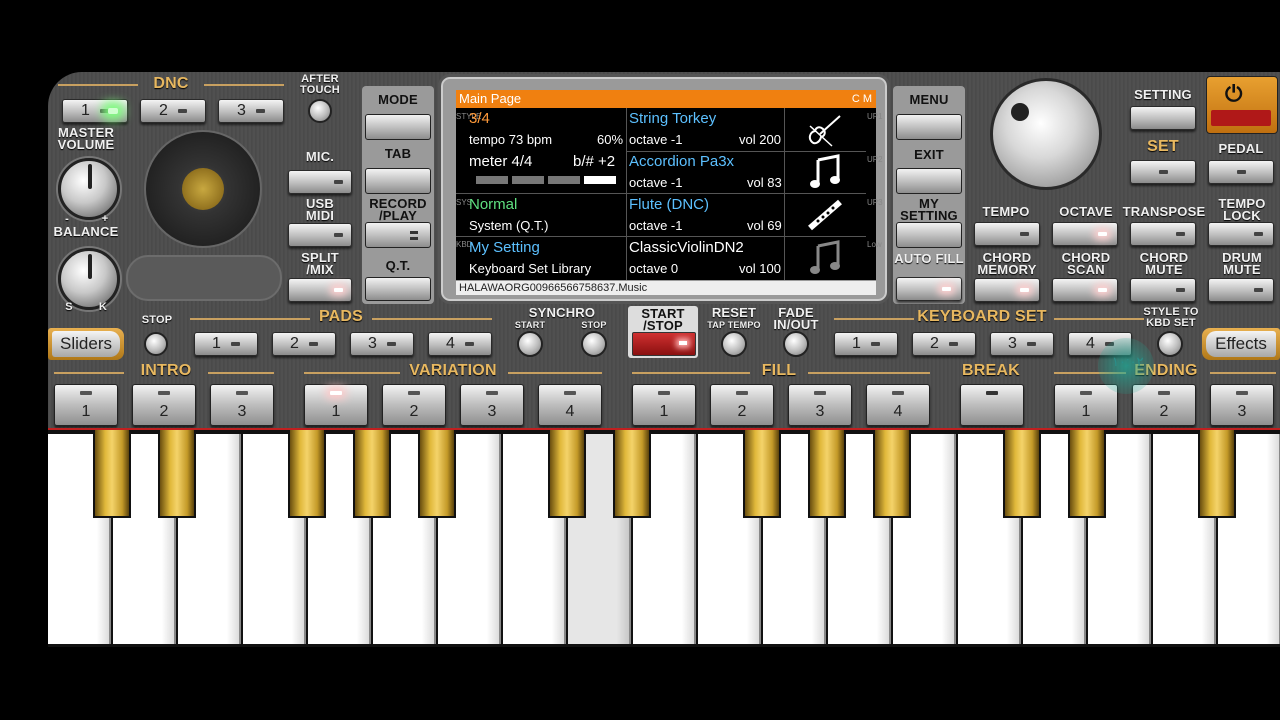  Describe the element at coordinates (562, 312) in the screenshot. I see `synchro-label: SYNCHRO` at that location.